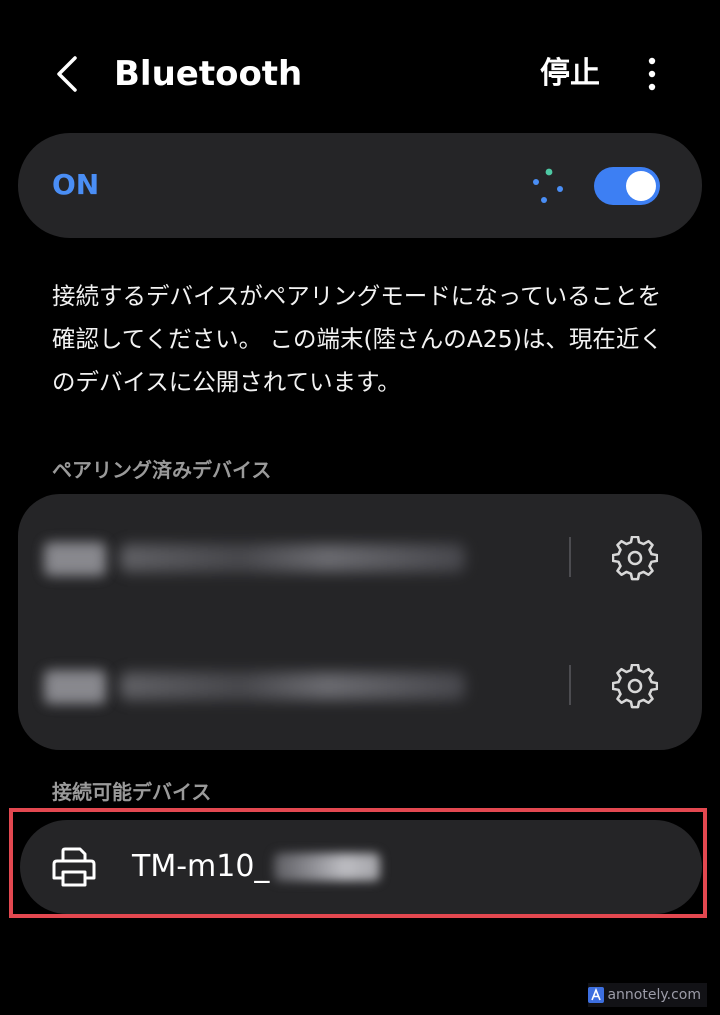  Describe the element at coordinates (208, 74) in the screenshot. I see `page-title: Bluetooth` at that location.